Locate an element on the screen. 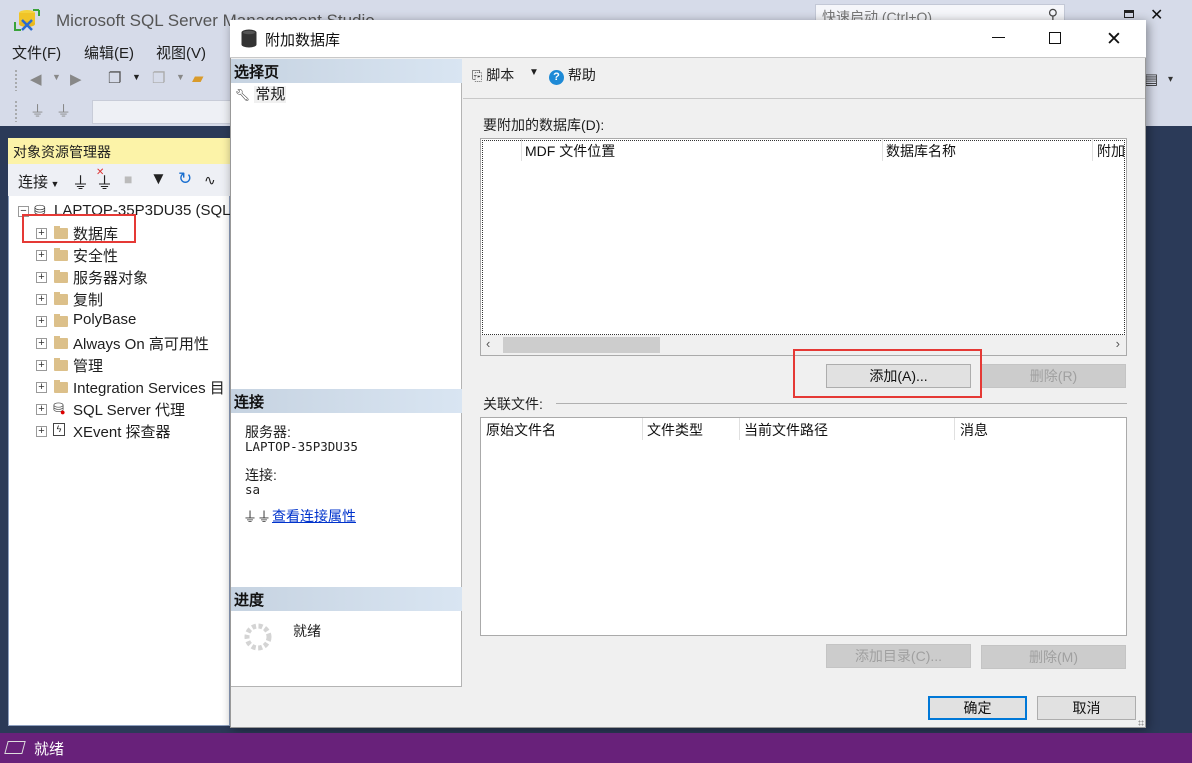 The image size is (1192, 763). menu-view: 视图(V) is located at coordinates (181, 52).